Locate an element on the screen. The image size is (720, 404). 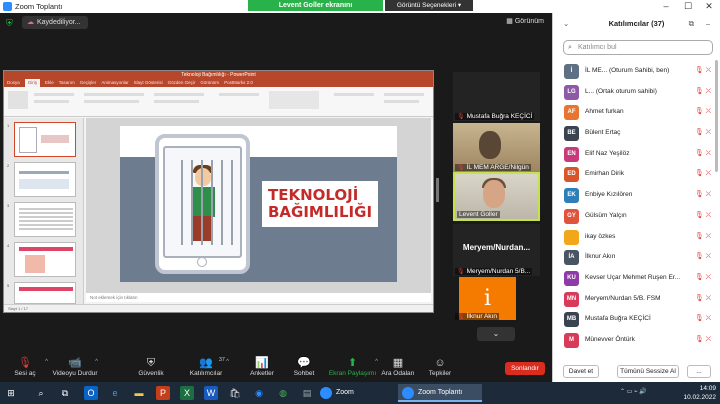
ppt-tab: Tasarım is located at coordinates (67, 83).